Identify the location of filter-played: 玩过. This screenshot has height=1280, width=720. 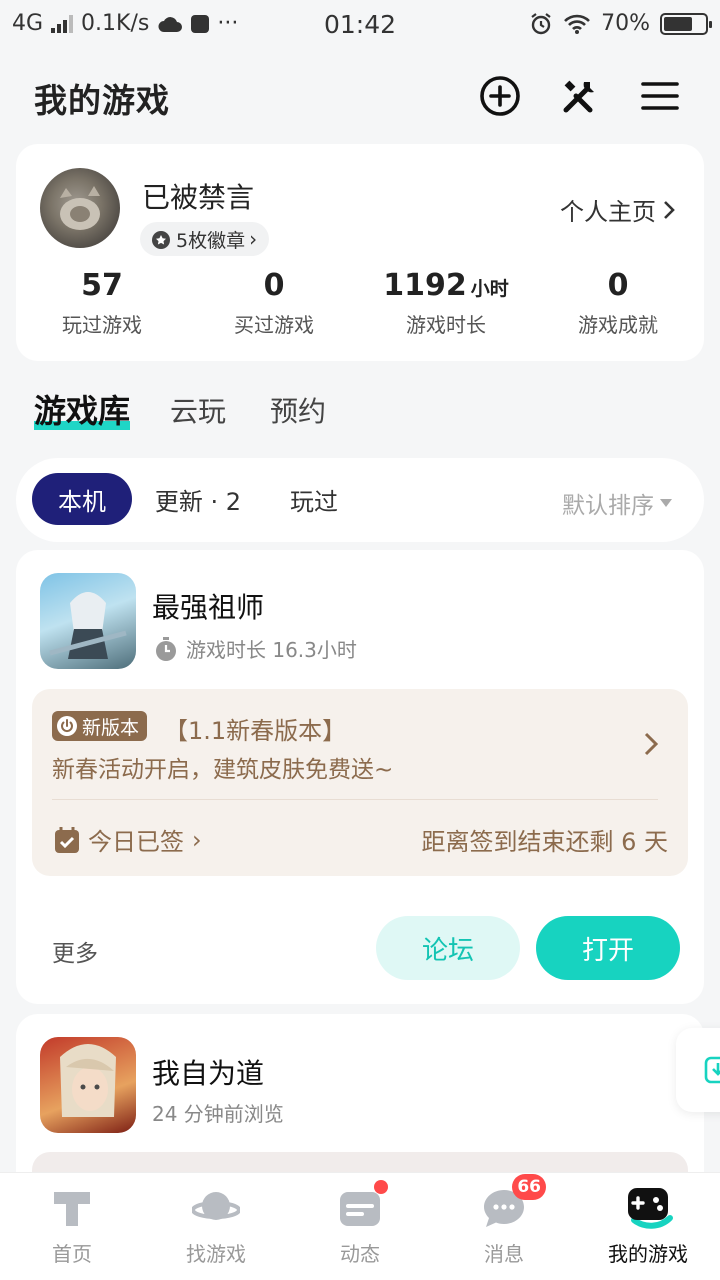
(314, 499).